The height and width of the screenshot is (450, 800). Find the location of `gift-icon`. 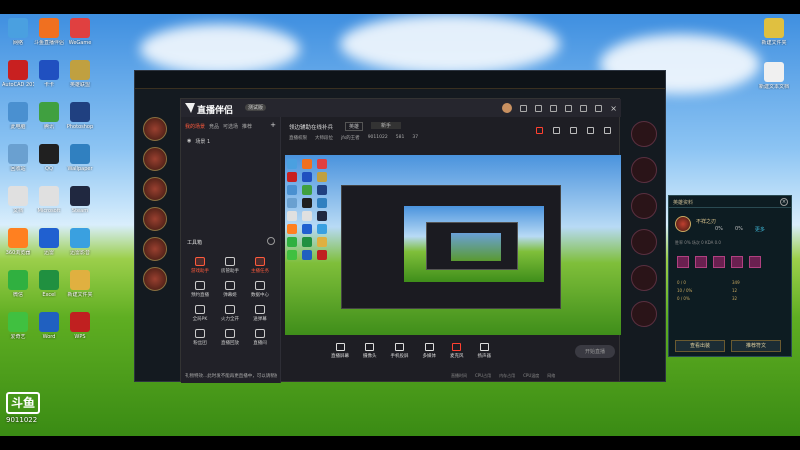

gift-icon is located at coordinates (539, 130).